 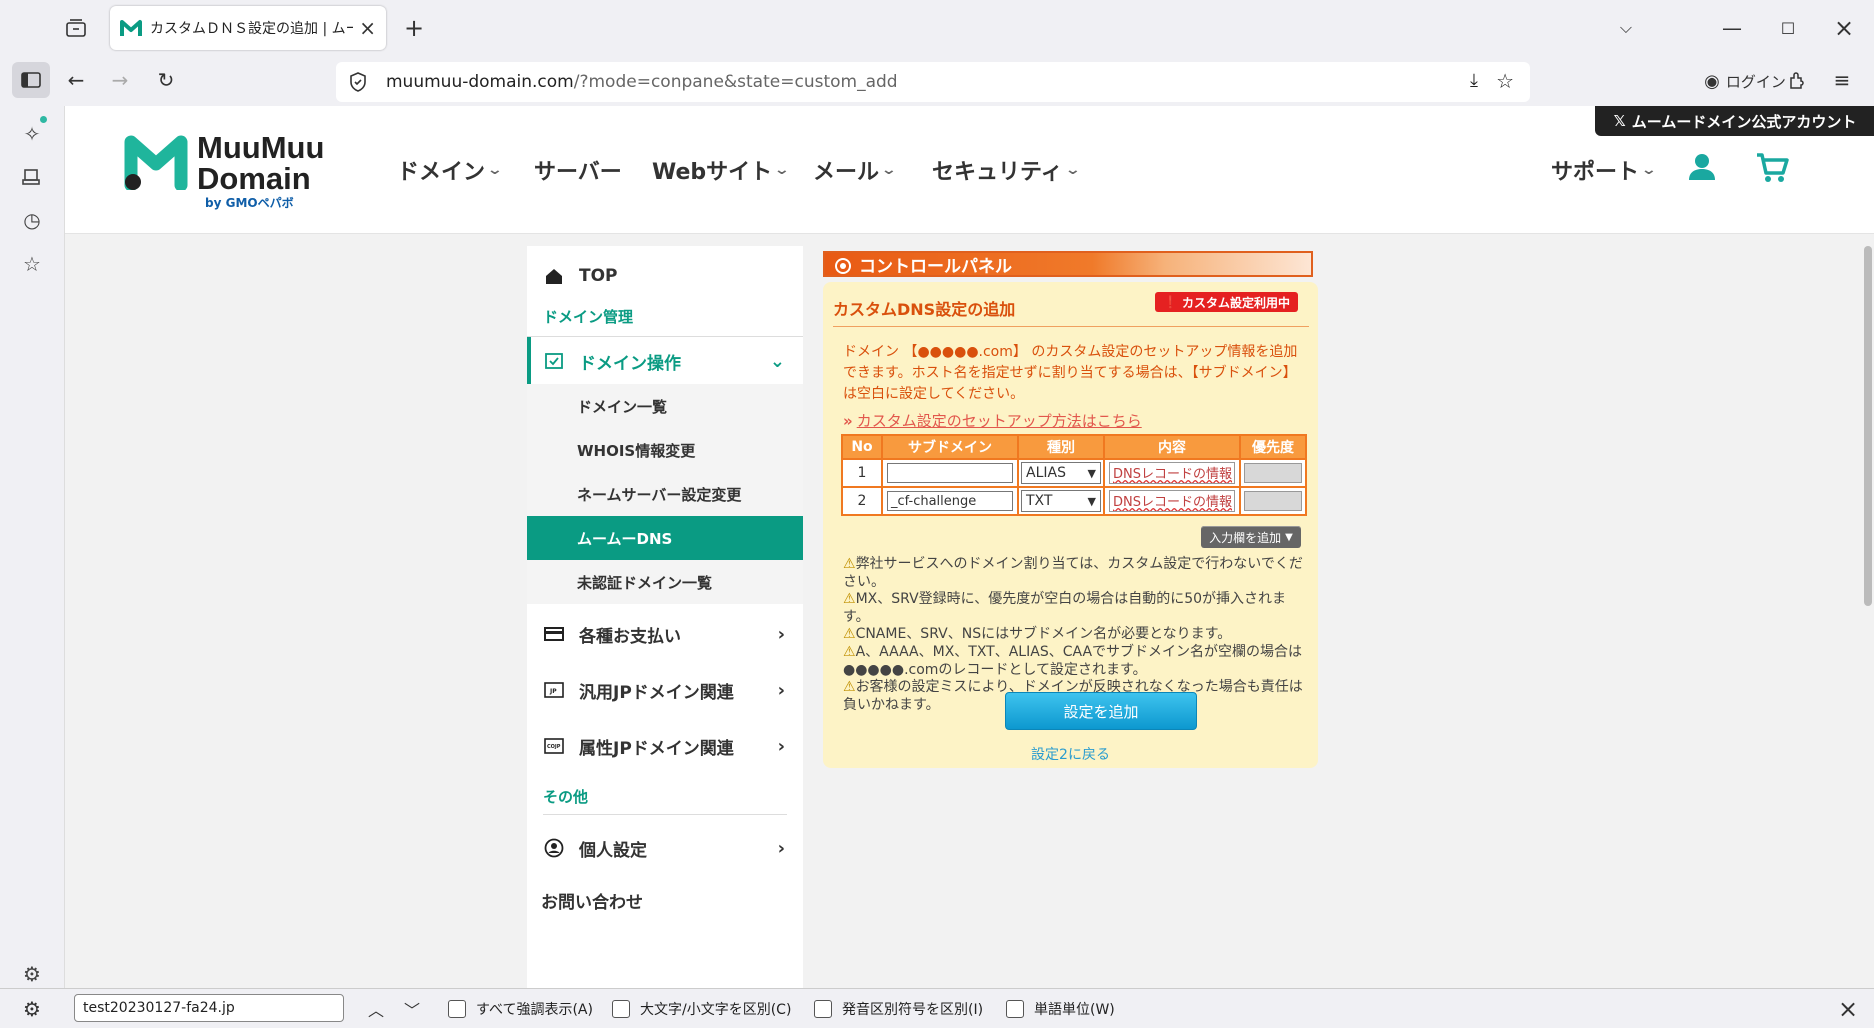 I want to click on nav-jp-general: JP 汎用JPドメイン関連 ›, so click(x=665, y=690).